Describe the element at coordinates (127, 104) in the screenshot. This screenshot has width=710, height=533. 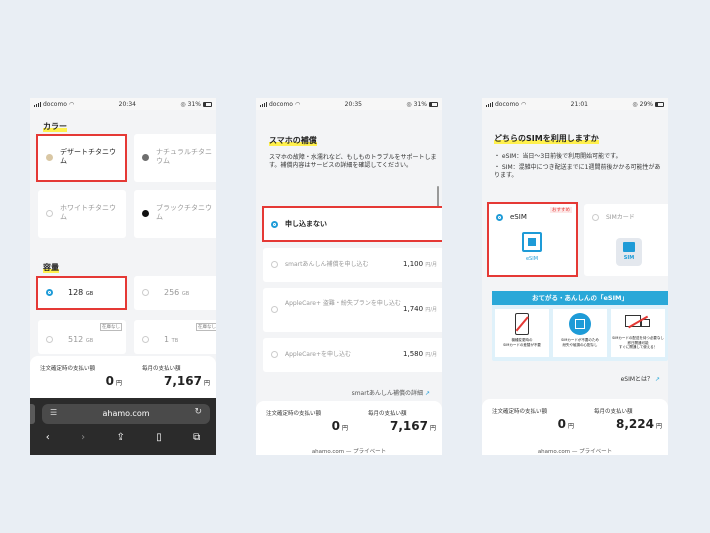
I see `time: 20:34` at that location.